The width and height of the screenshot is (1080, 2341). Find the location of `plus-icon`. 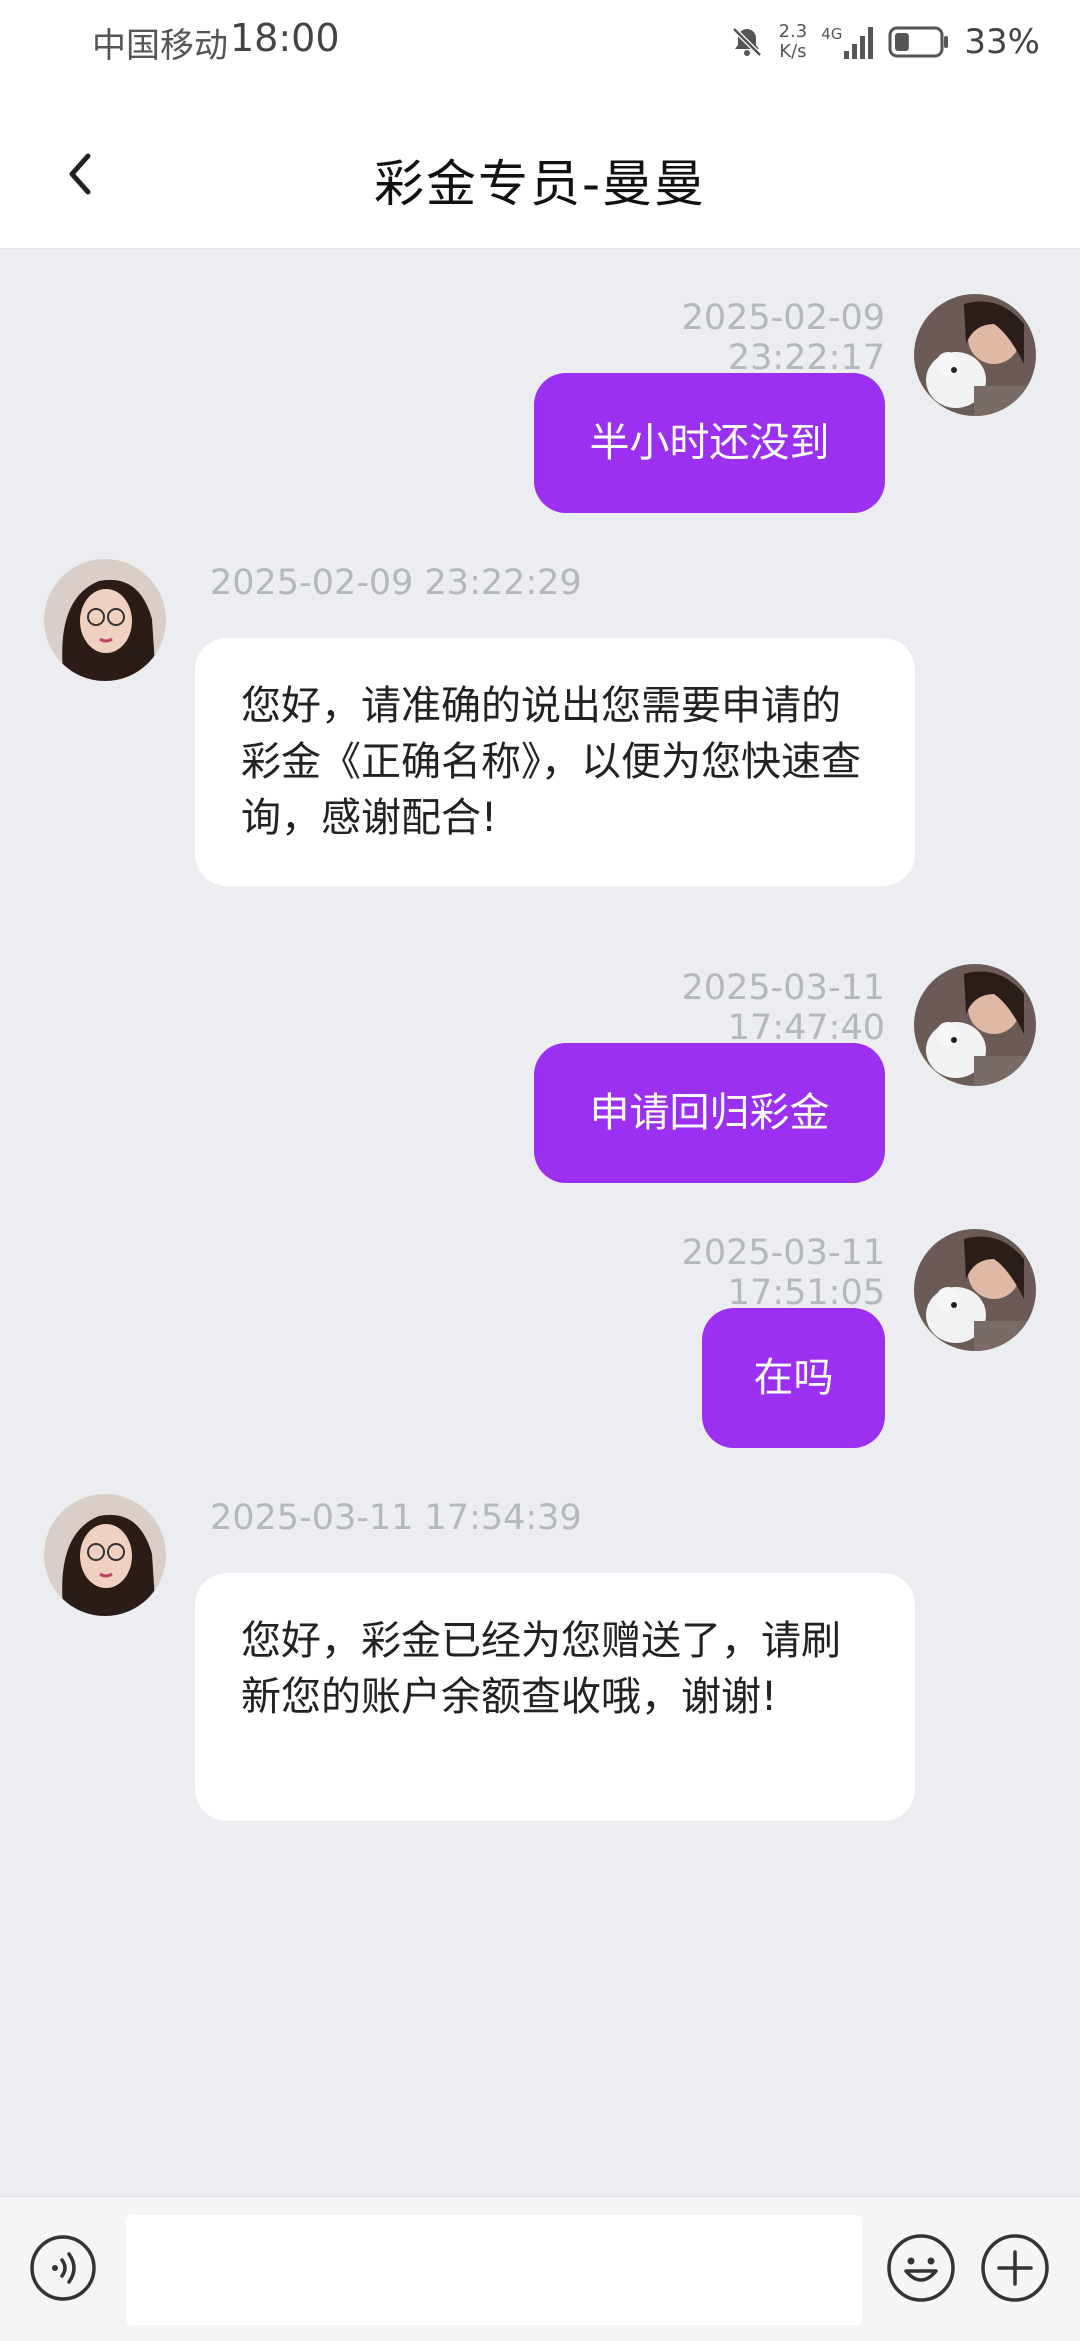

plus-icon is located at coordinates (1015, 2268).